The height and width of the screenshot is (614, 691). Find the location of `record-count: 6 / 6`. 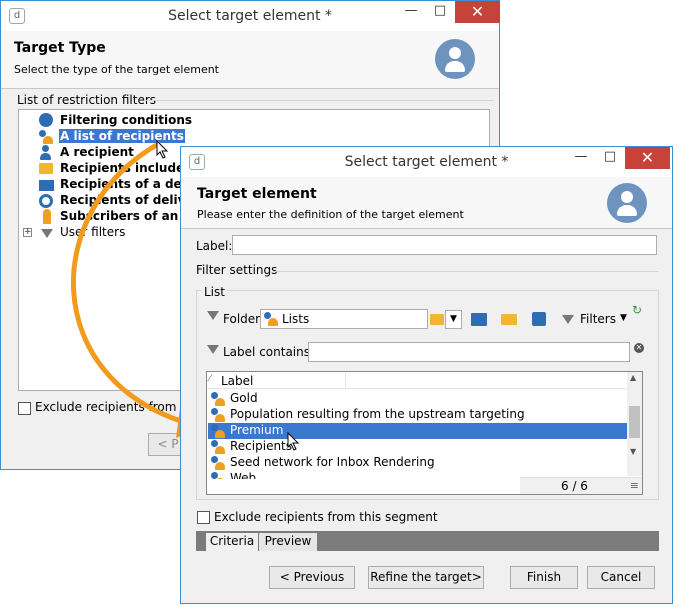

record-count: 6 / 6 is located at coordinates (574, 486).